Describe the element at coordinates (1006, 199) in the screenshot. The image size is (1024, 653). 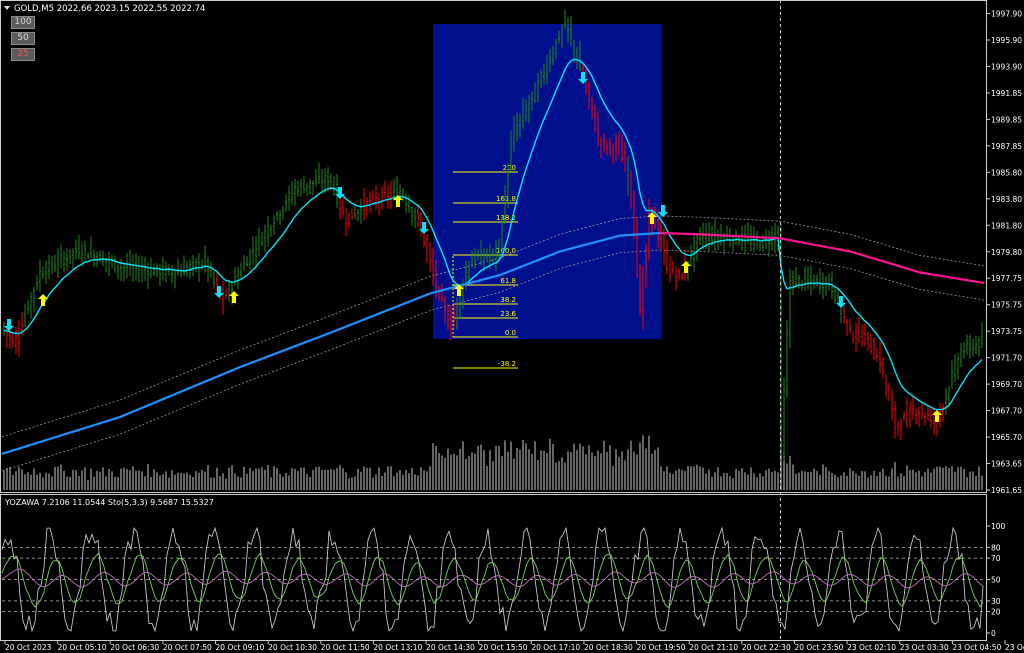
I see `price-tick-label: 1983.80` at that location.